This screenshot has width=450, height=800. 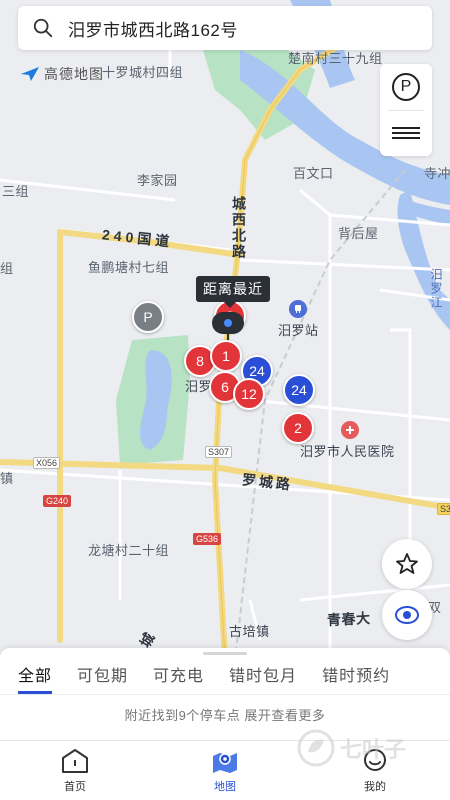 I want to click on road-shield: S3, so click(x=443, y=509).